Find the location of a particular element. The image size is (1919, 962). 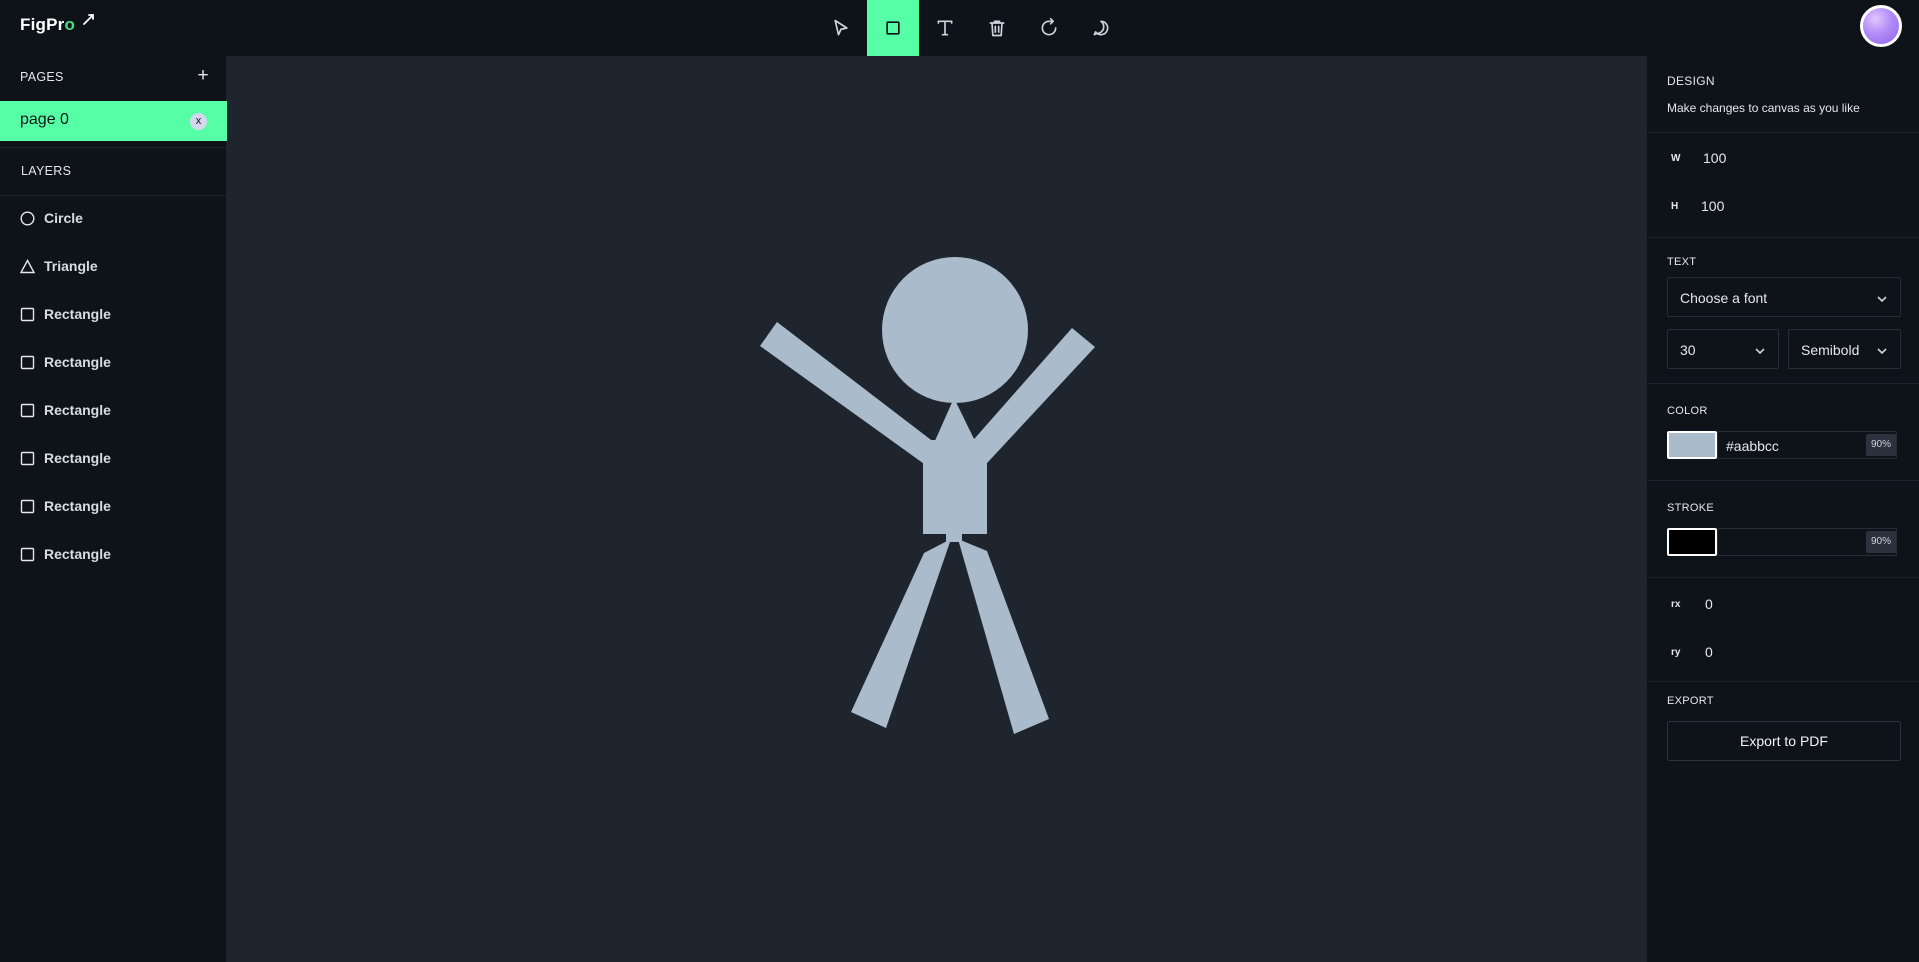

left-leg-shape is located at coordinates (901, 633).